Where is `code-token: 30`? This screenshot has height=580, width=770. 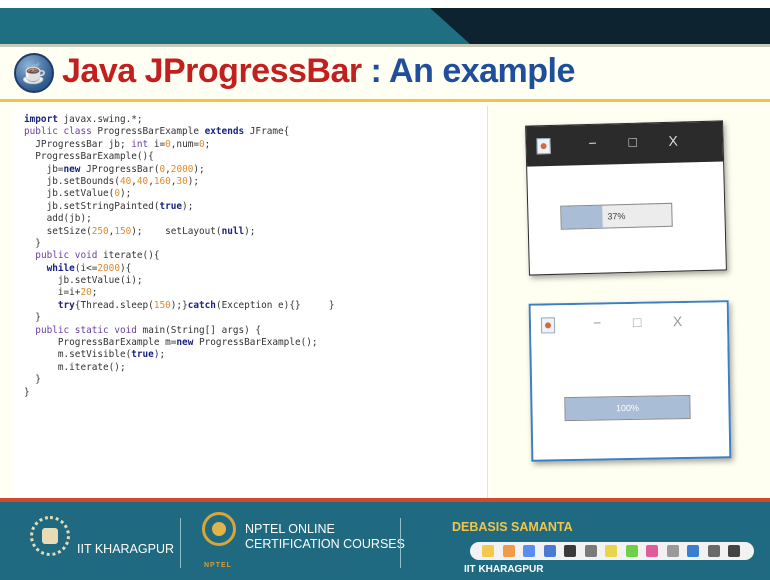
code-token: 30 is located at coordinates (182, 181).